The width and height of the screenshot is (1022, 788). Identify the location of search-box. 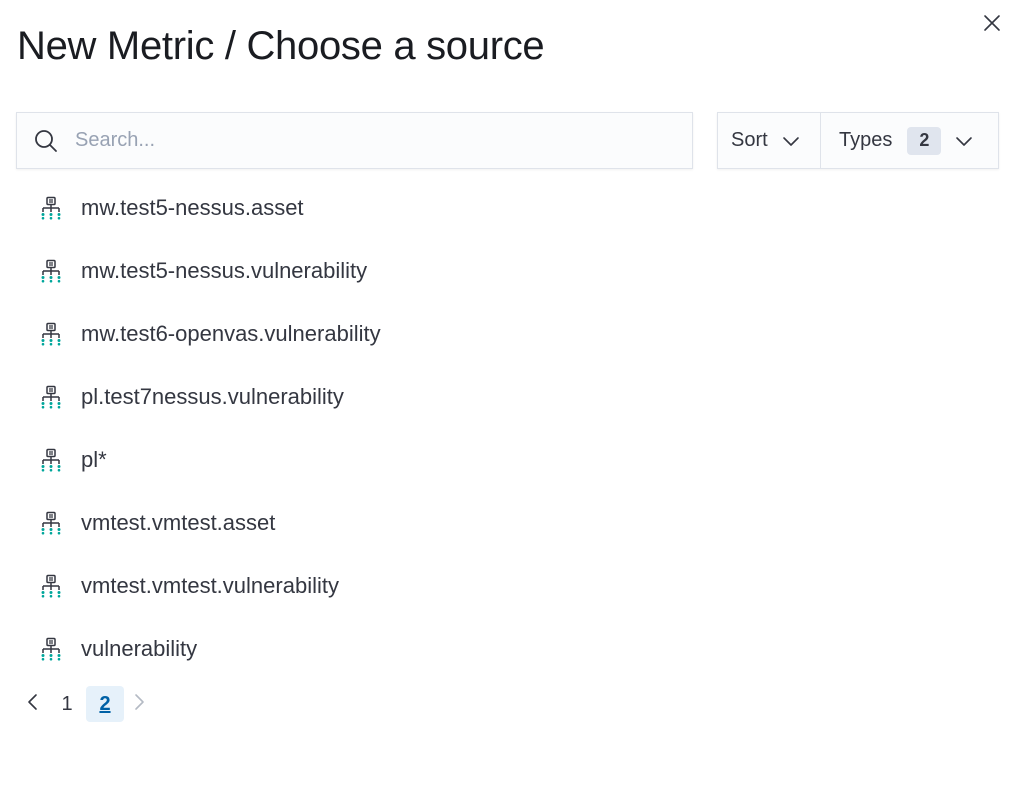
(354, 140).